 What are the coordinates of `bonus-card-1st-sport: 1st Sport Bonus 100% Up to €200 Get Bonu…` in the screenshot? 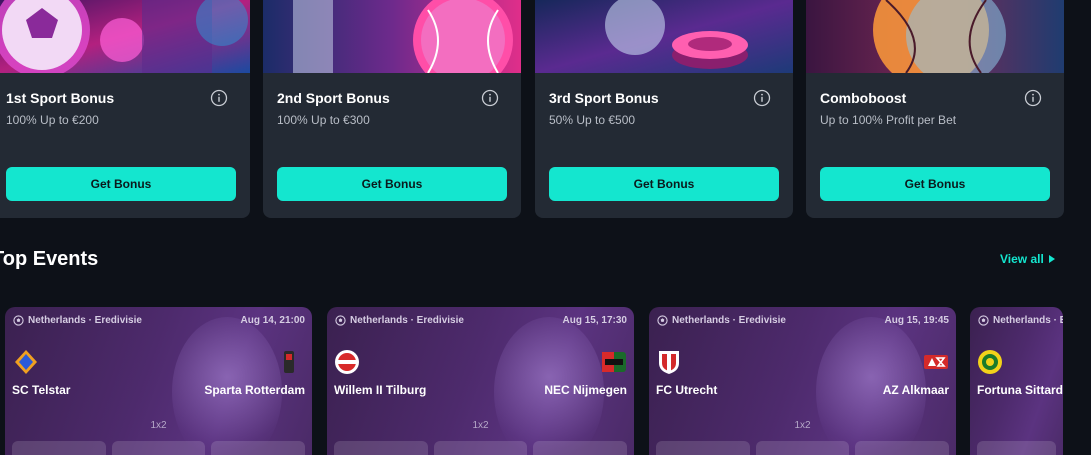 It's located at (125, 109).